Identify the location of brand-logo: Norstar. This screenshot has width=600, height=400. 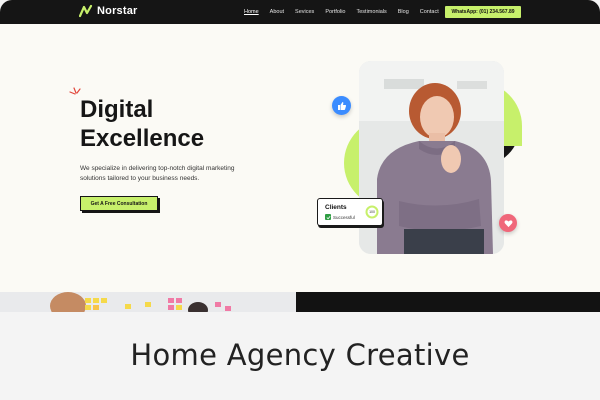
(108, 11).